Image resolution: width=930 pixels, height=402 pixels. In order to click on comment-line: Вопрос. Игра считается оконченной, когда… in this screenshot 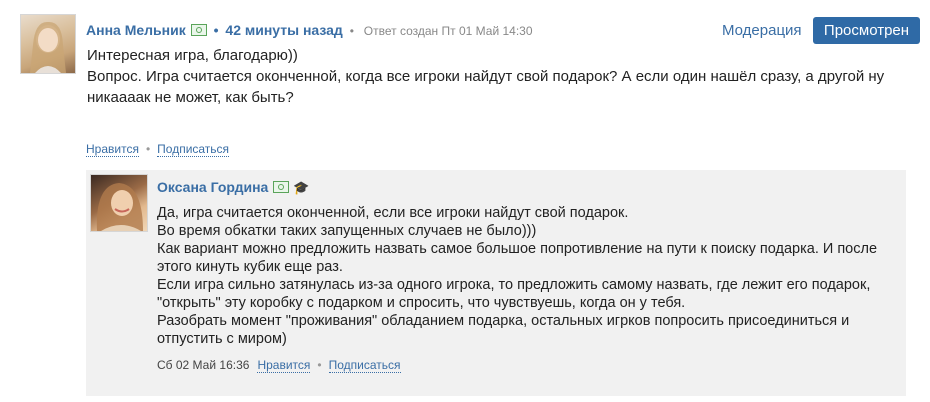, I will do `click(486, 87)`.